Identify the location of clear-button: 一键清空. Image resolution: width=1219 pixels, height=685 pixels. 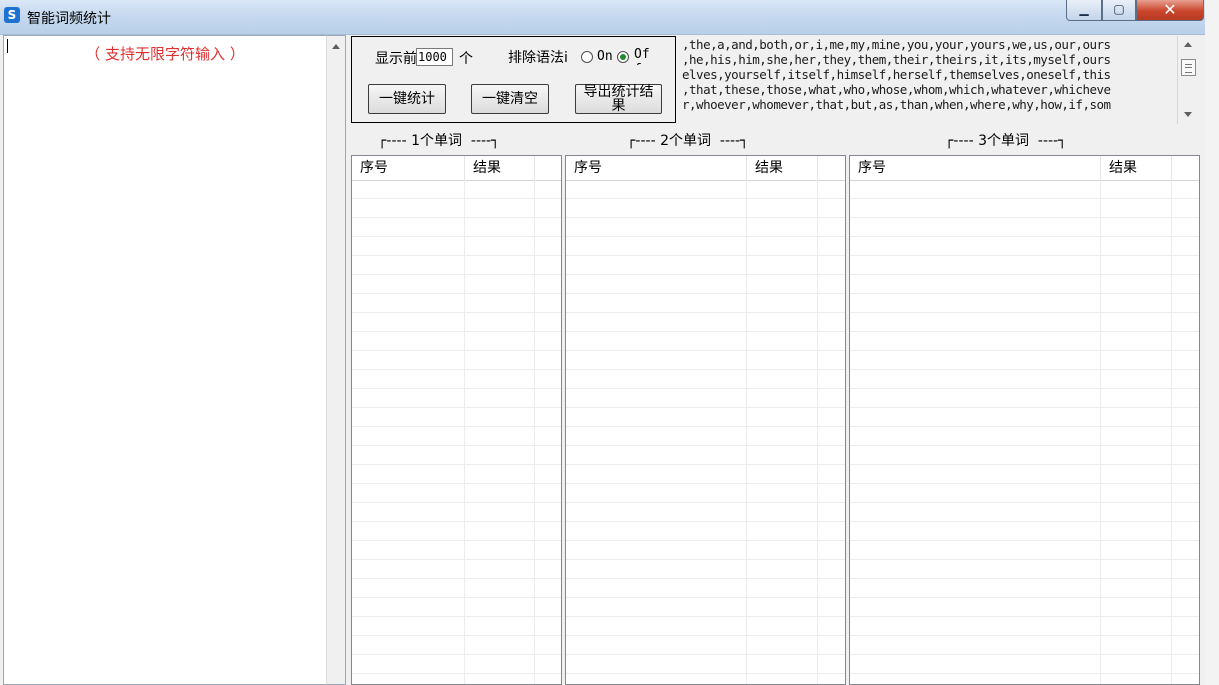
(510, 99).